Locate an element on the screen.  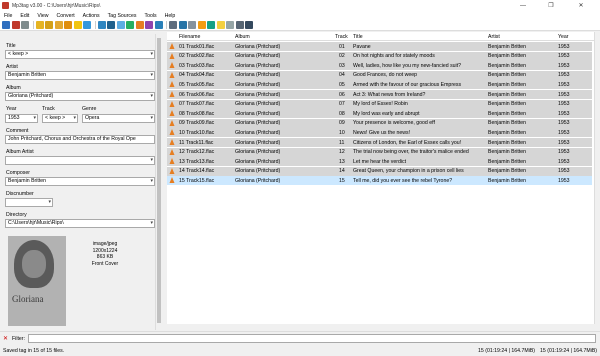
cover-icon is located at coordinates (201, 25).